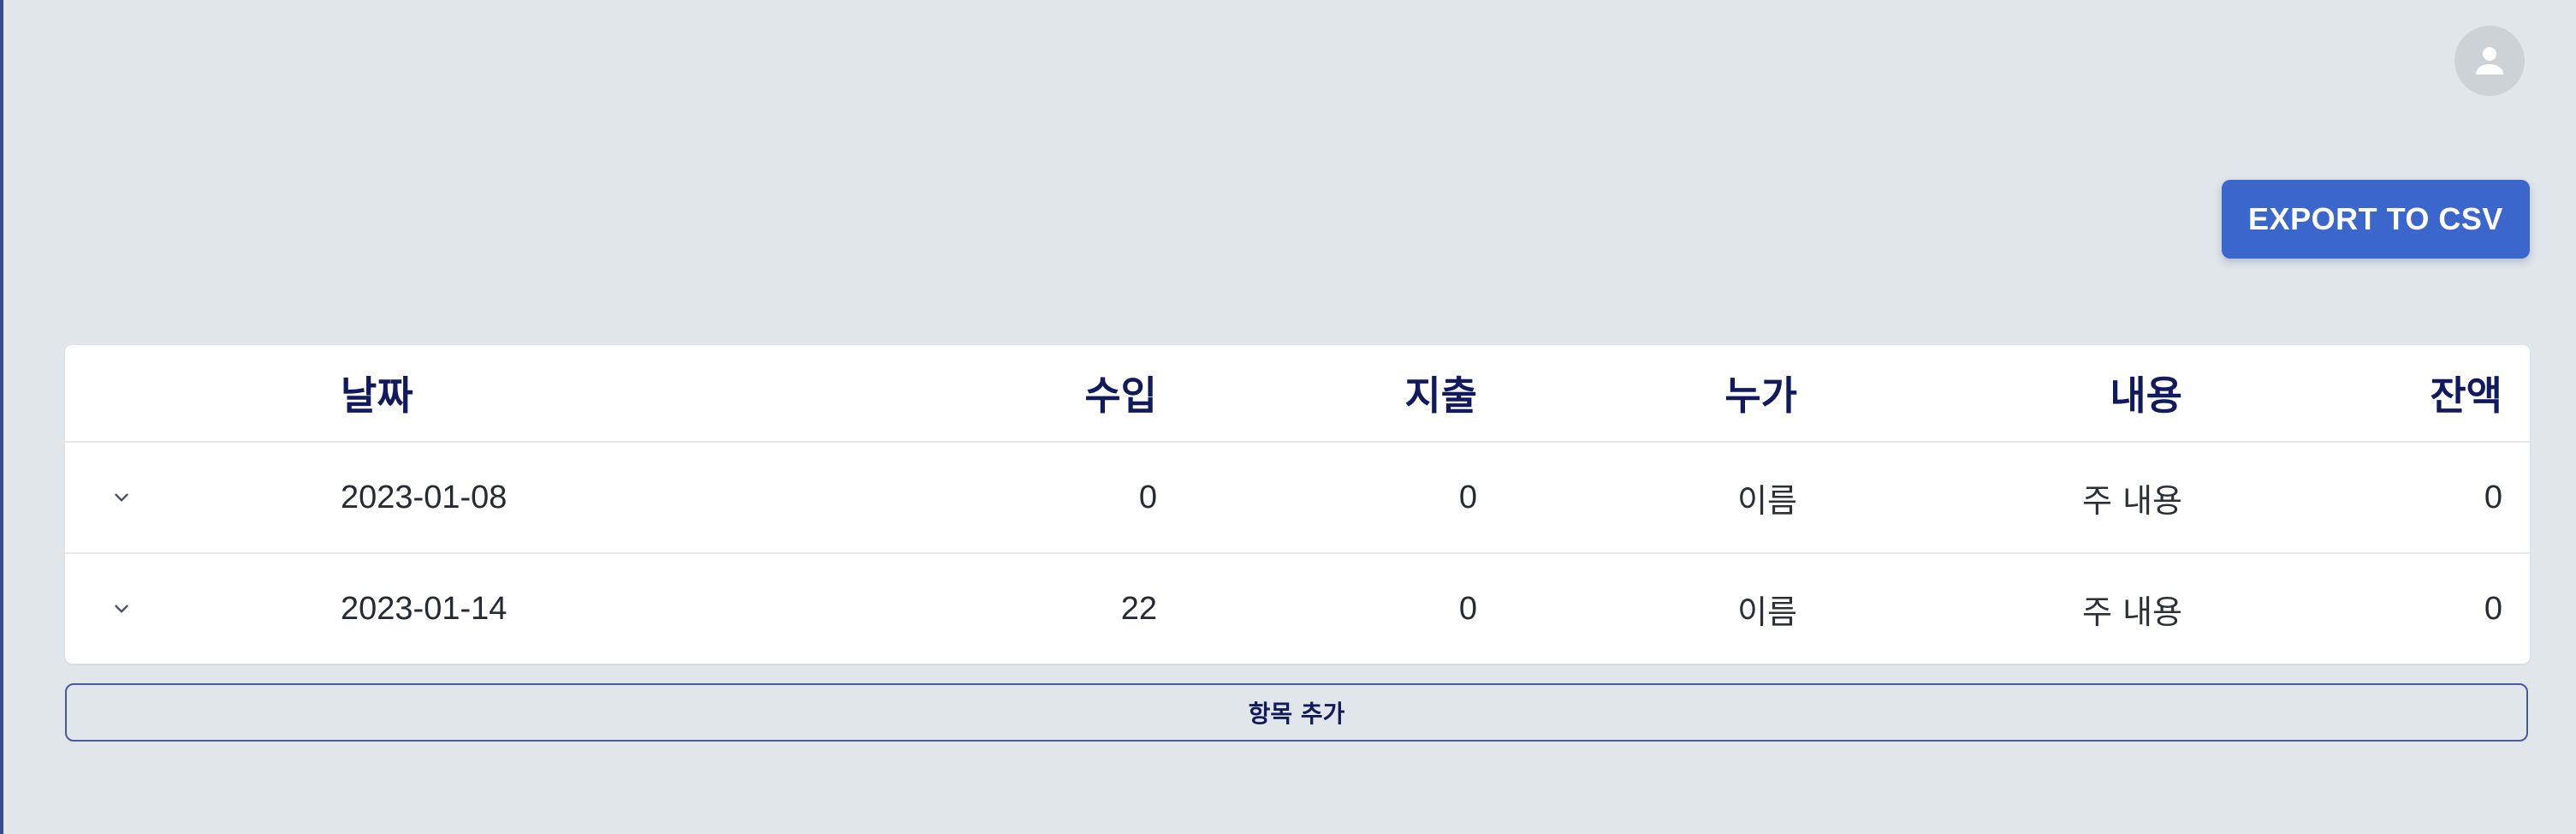  I want to click on avatar, so click(2489, 61).